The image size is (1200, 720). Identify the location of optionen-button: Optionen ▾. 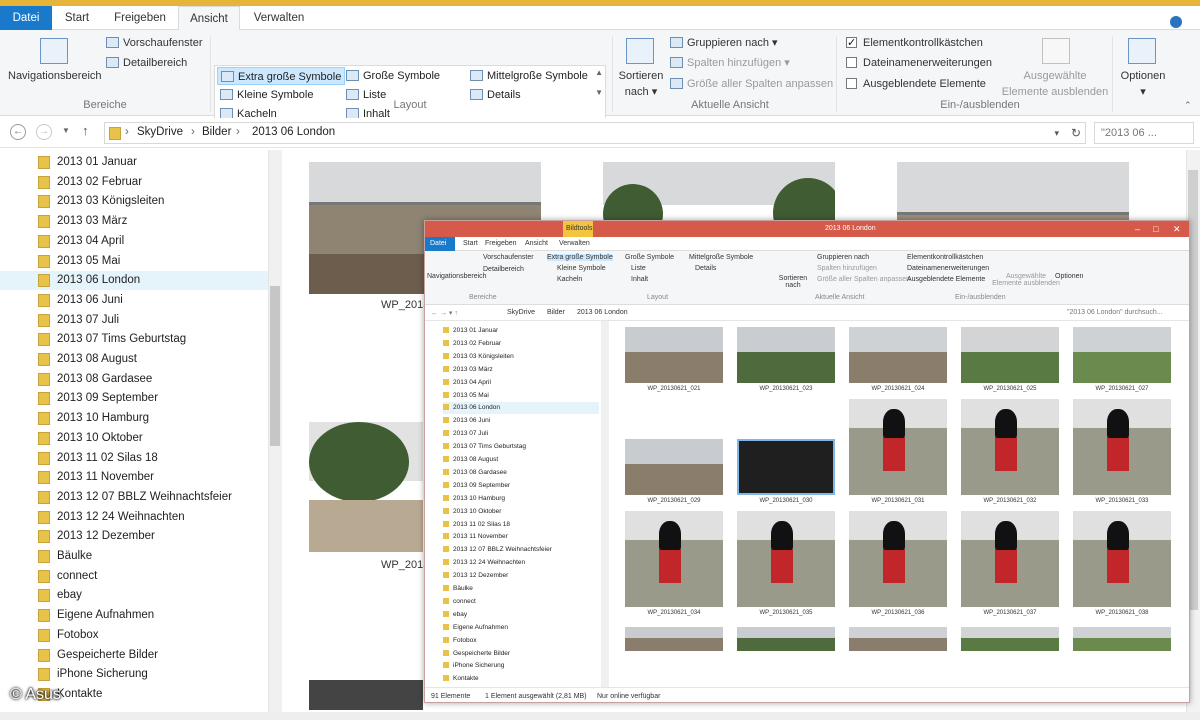
(1143, 84).